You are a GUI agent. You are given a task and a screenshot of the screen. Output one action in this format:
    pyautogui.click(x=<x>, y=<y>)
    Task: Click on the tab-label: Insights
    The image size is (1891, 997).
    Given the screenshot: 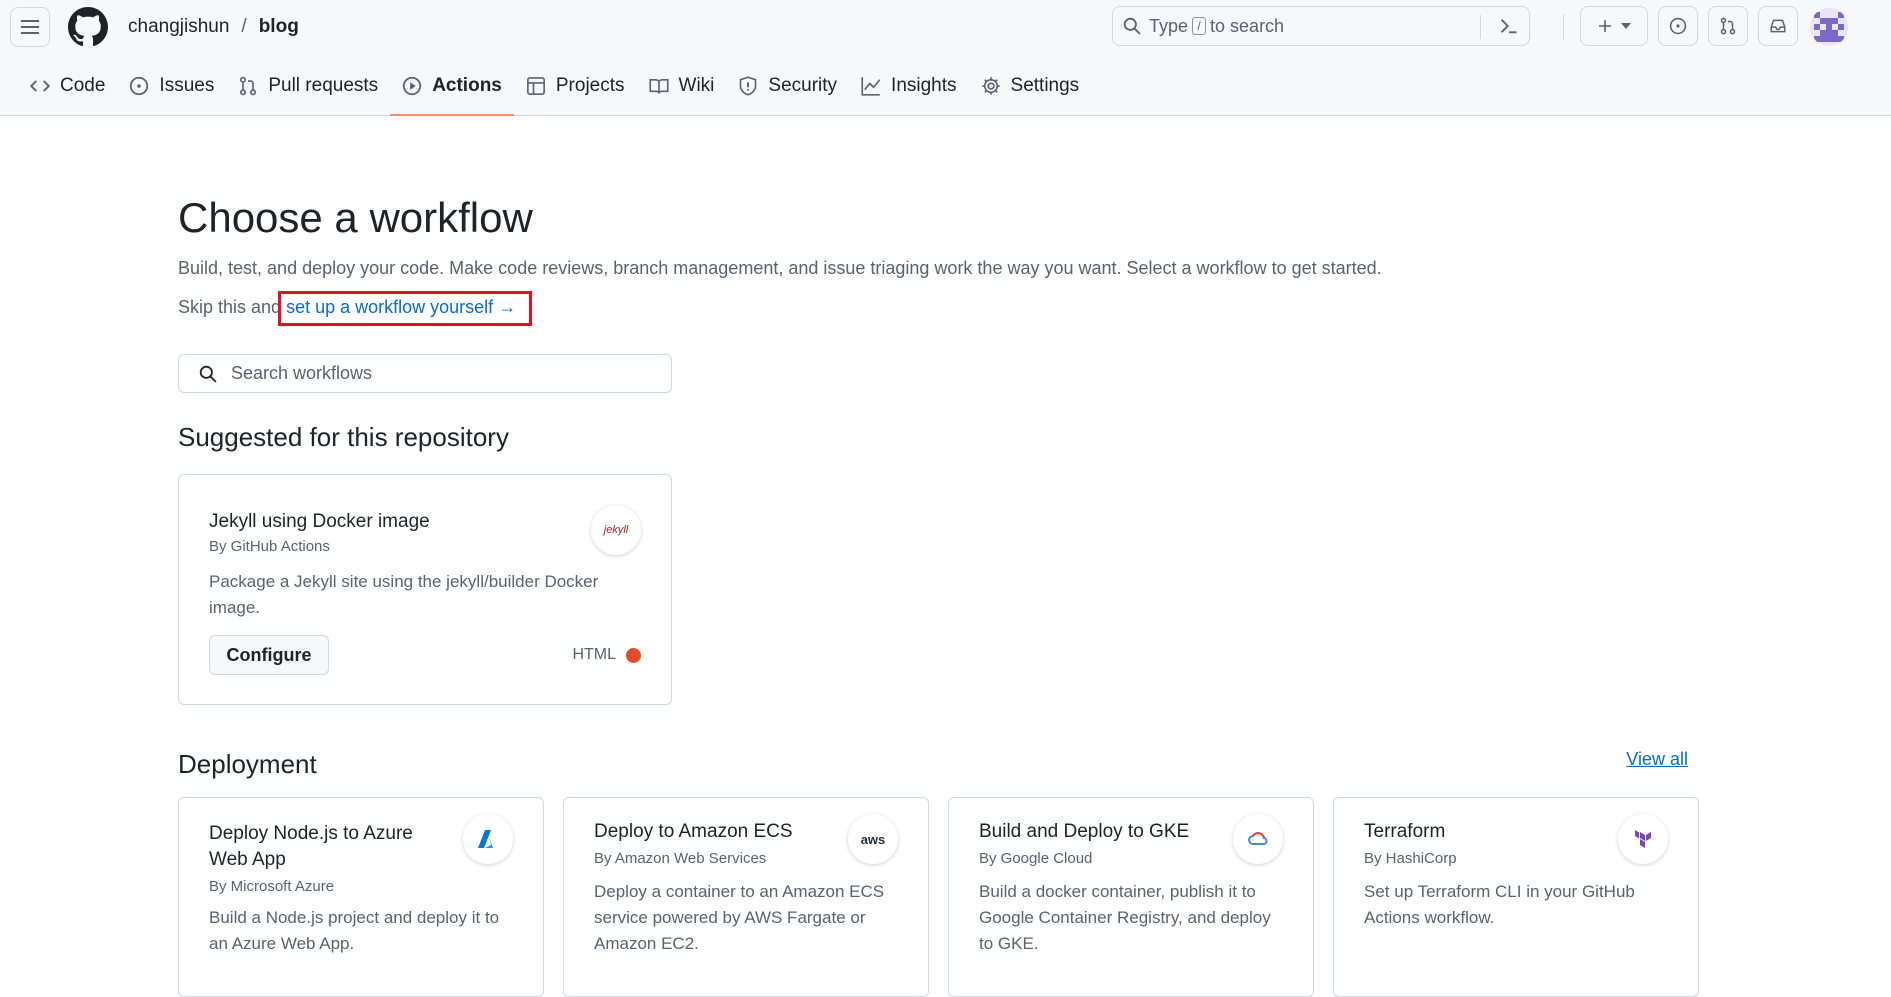 What is the action you would take?
    pyautogui.click(x=924, y=85)
    